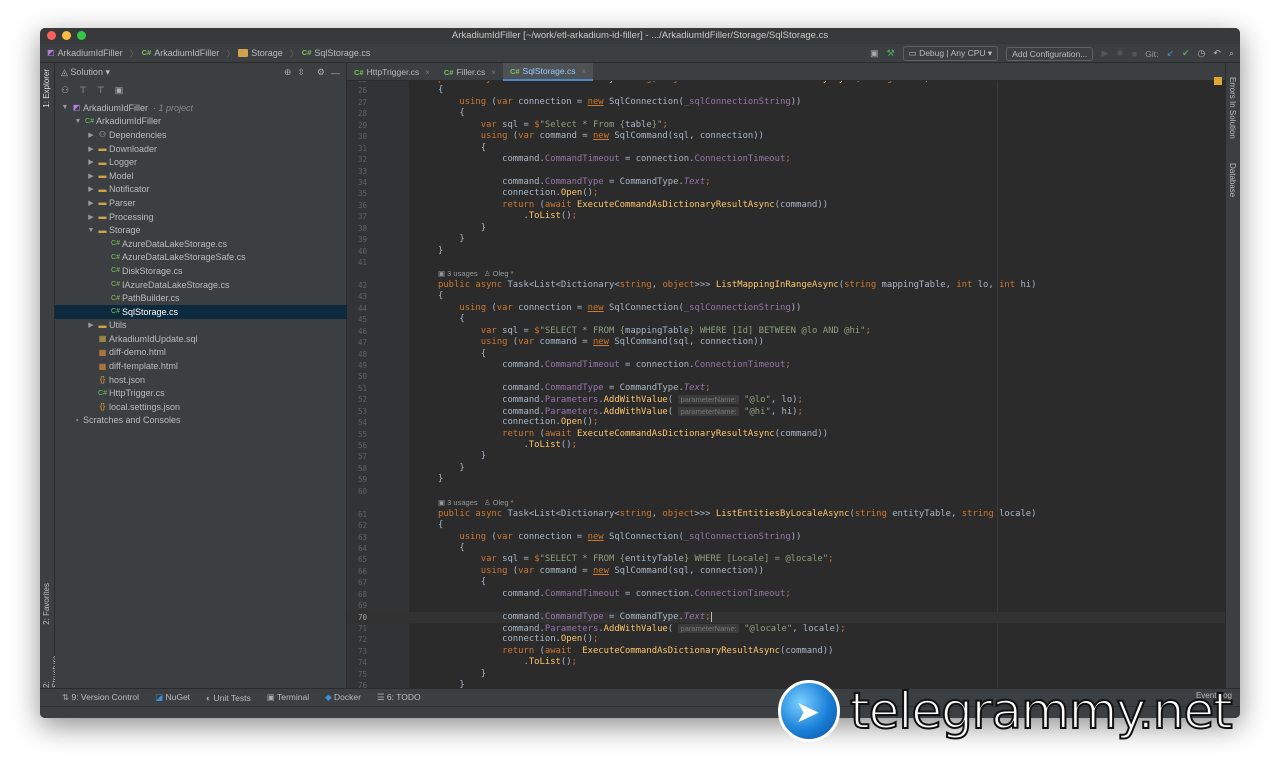 This screenshot has height=772, width=1280. Describe the element at coordinates (201, 135) in the screenshot. I see `tree-item: ▶ ⚇ Dependencies` at that location.